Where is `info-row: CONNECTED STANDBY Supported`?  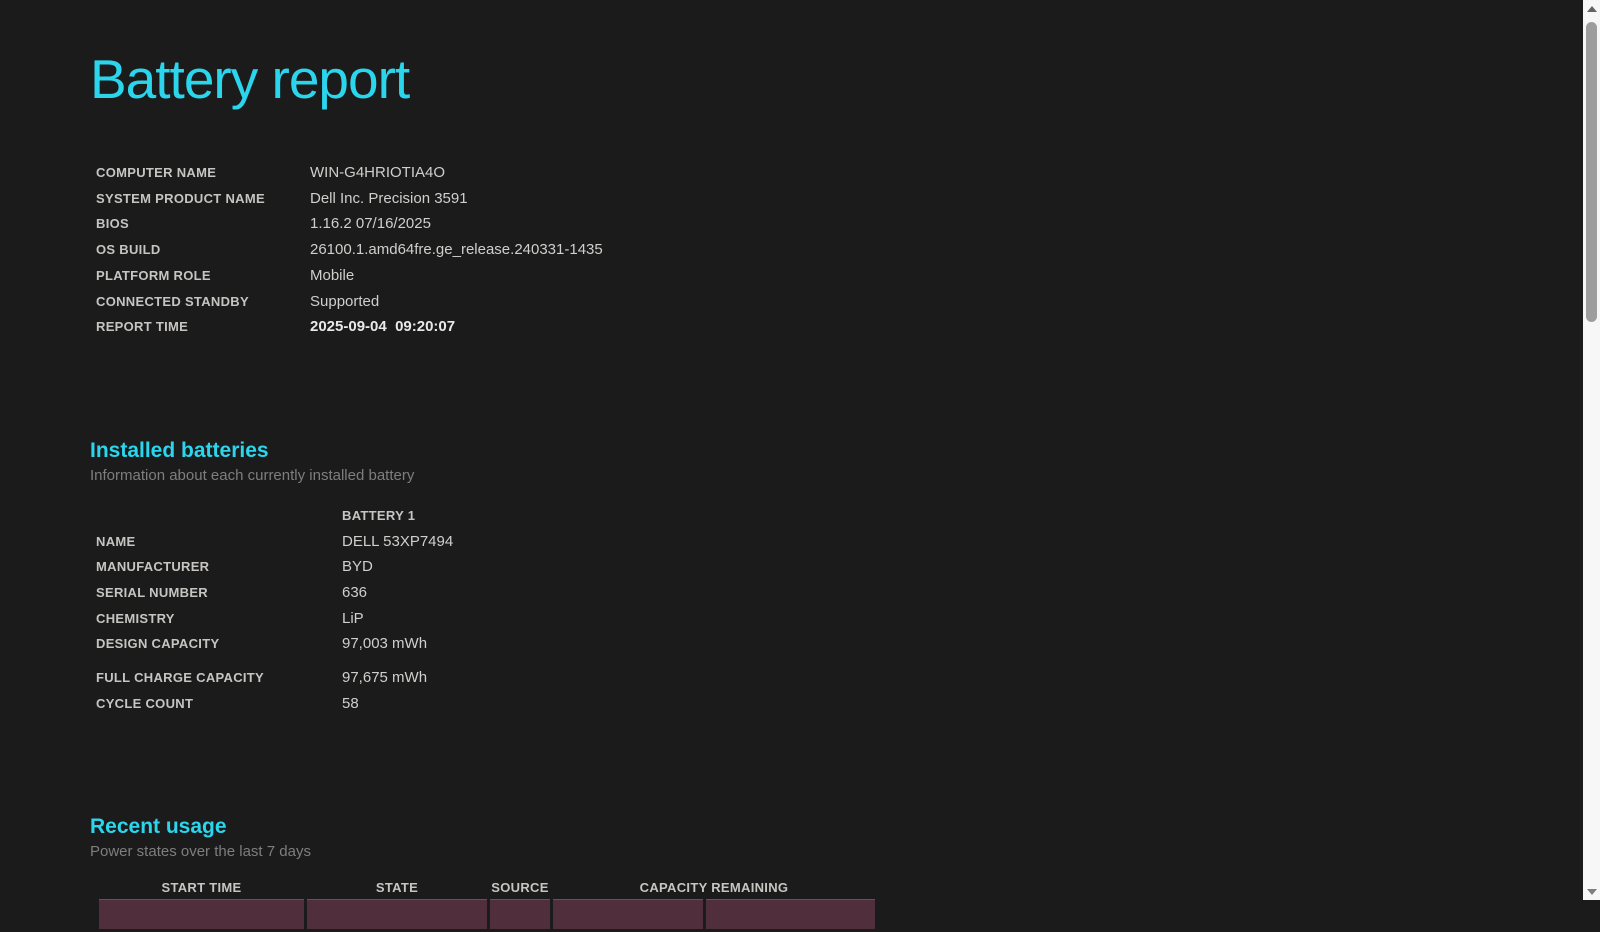
info-row: CONNECTED STANDBY Supported is located at coordinates (346, 302).